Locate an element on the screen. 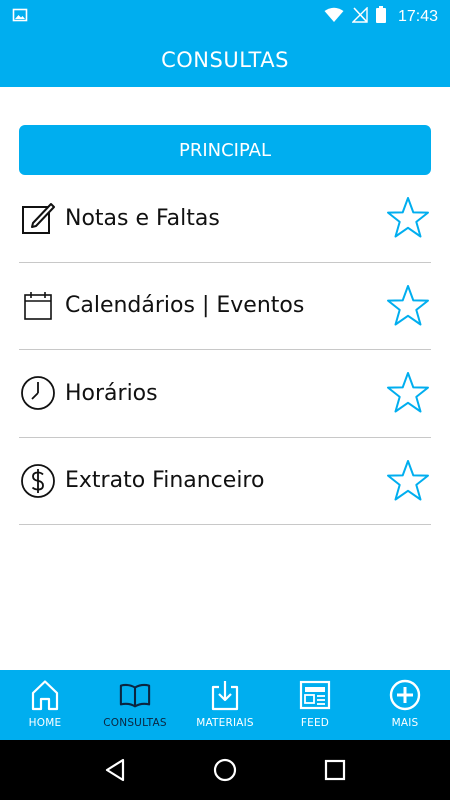  home-icon is located at coordinates (45, 695).